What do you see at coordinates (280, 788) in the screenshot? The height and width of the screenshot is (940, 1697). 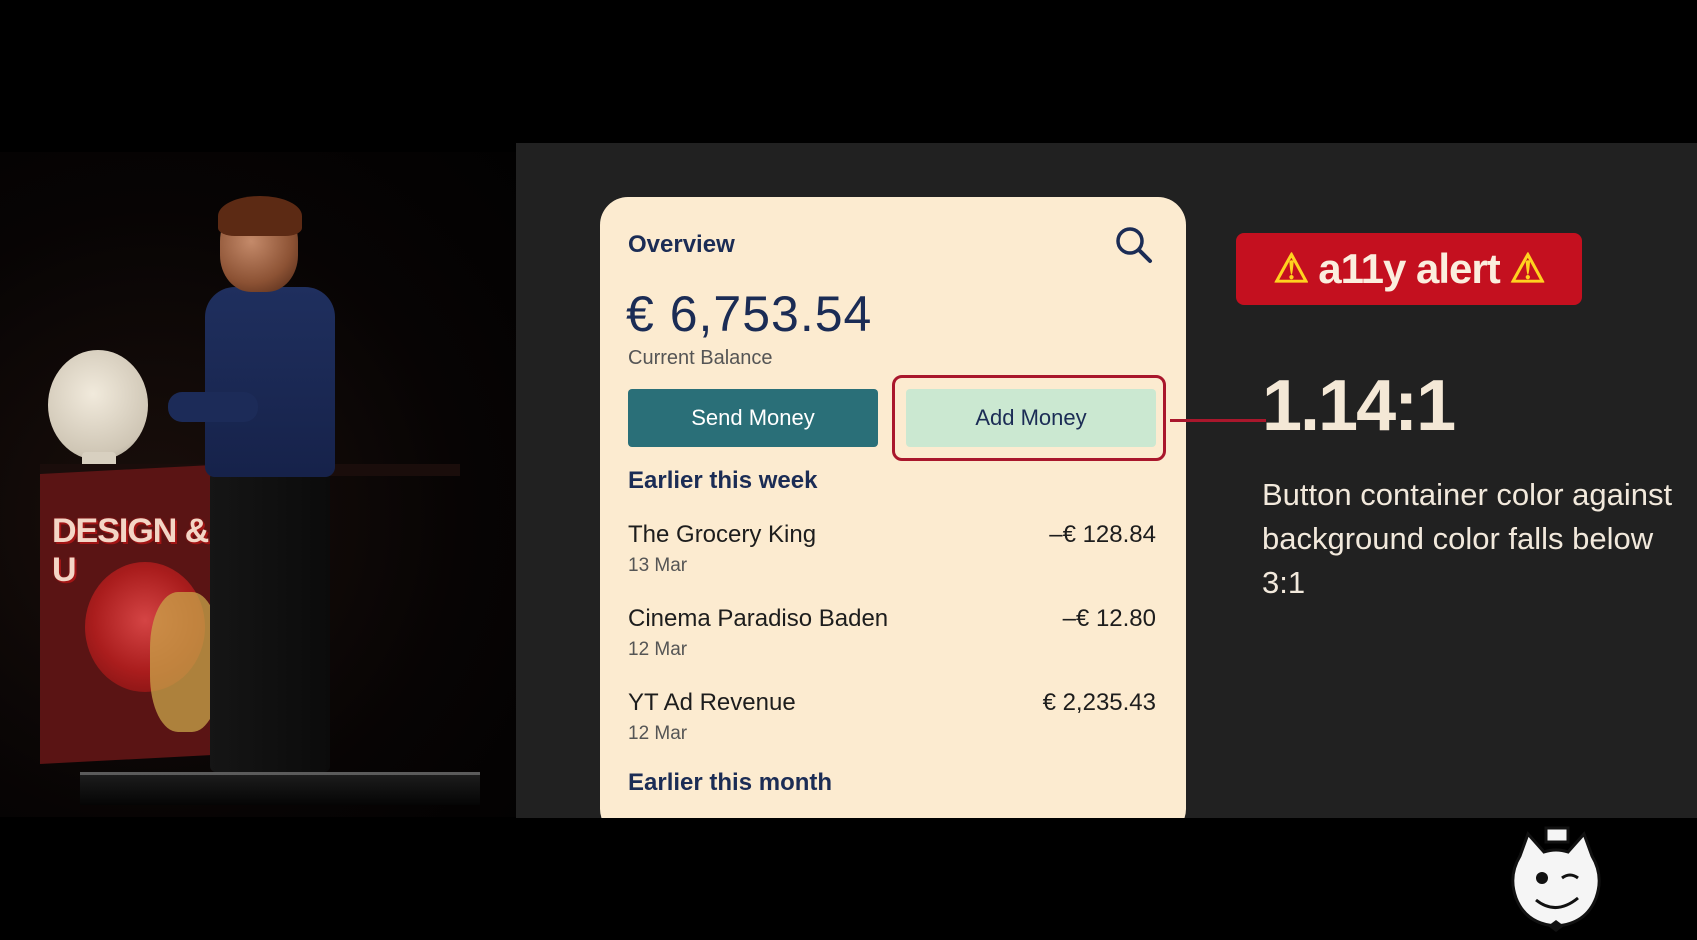 I see `stage-monitor` at bounding box center [280, 788].